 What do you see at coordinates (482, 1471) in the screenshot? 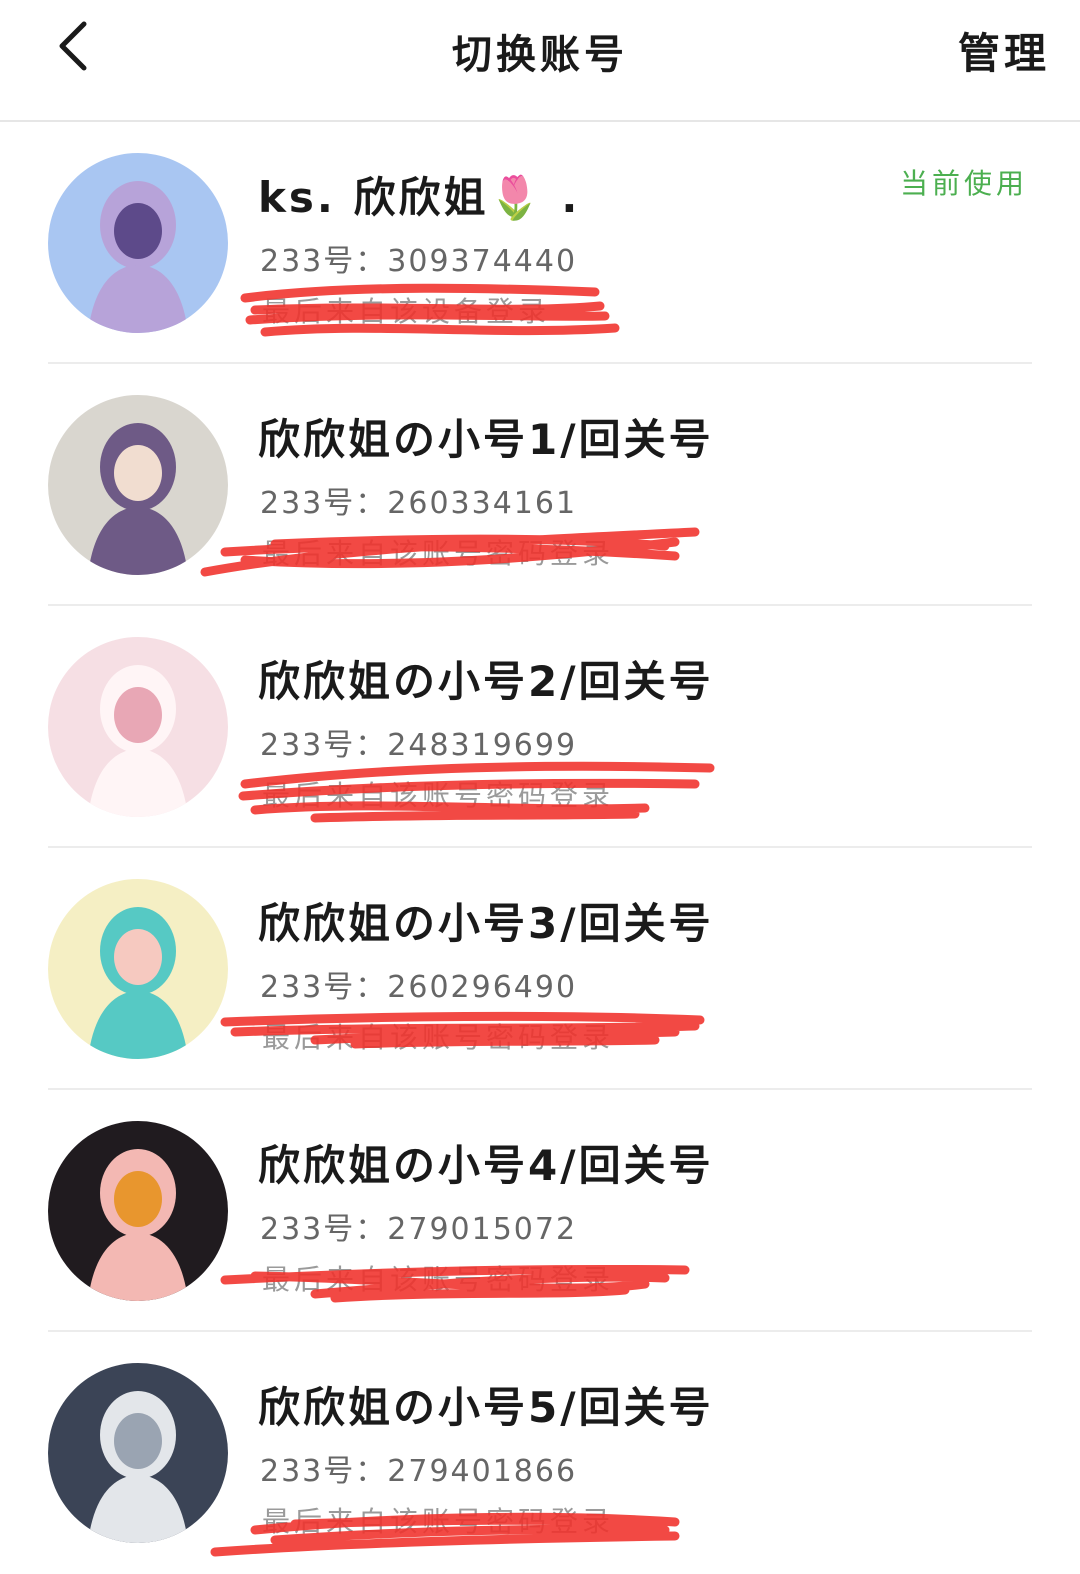
I see `account-id-value: 279401866` at bounding box center [482, 1471].